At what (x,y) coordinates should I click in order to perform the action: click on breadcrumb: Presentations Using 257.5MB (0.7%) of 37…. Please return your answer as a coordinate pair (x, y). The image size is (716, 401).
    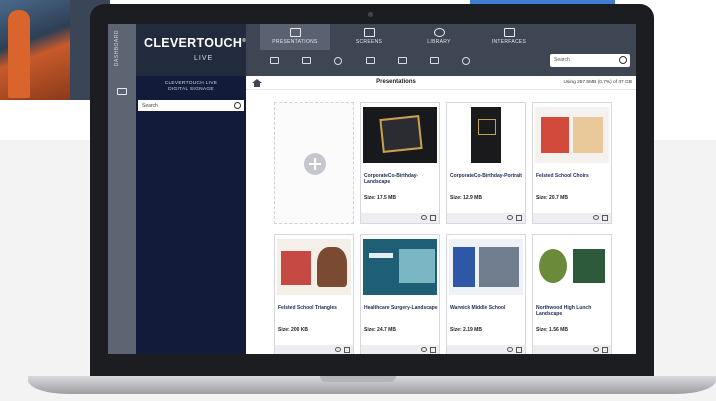
    Looking at the image, I should click on (441, 83).